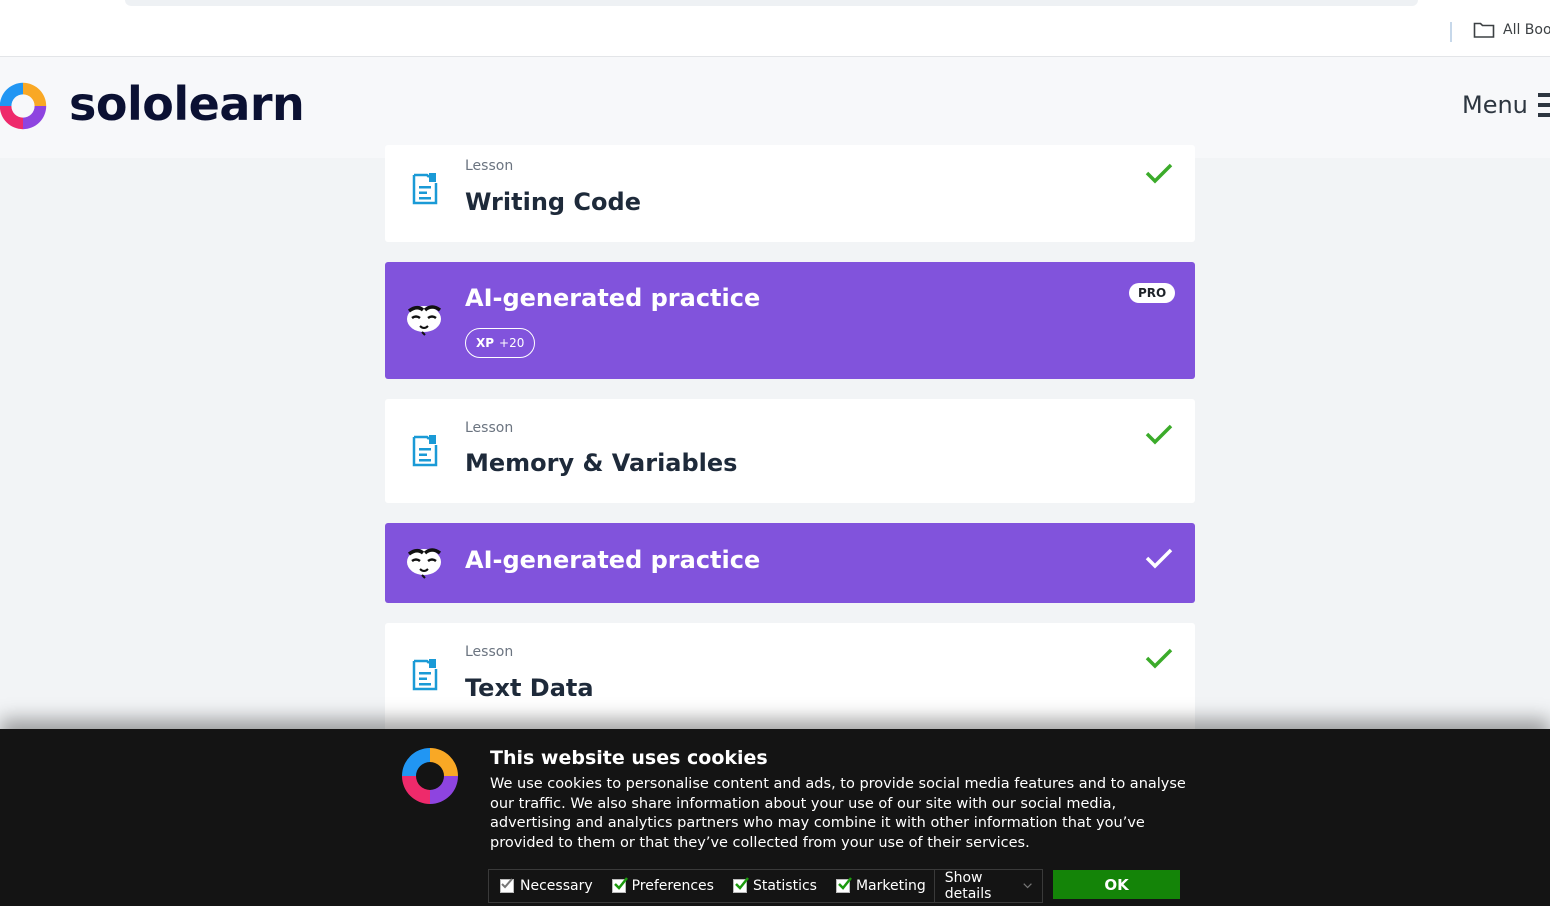 The height and width of the screenshot is (906, 1550). I want to click on lesson-title: Text Data, so click(529, 688).